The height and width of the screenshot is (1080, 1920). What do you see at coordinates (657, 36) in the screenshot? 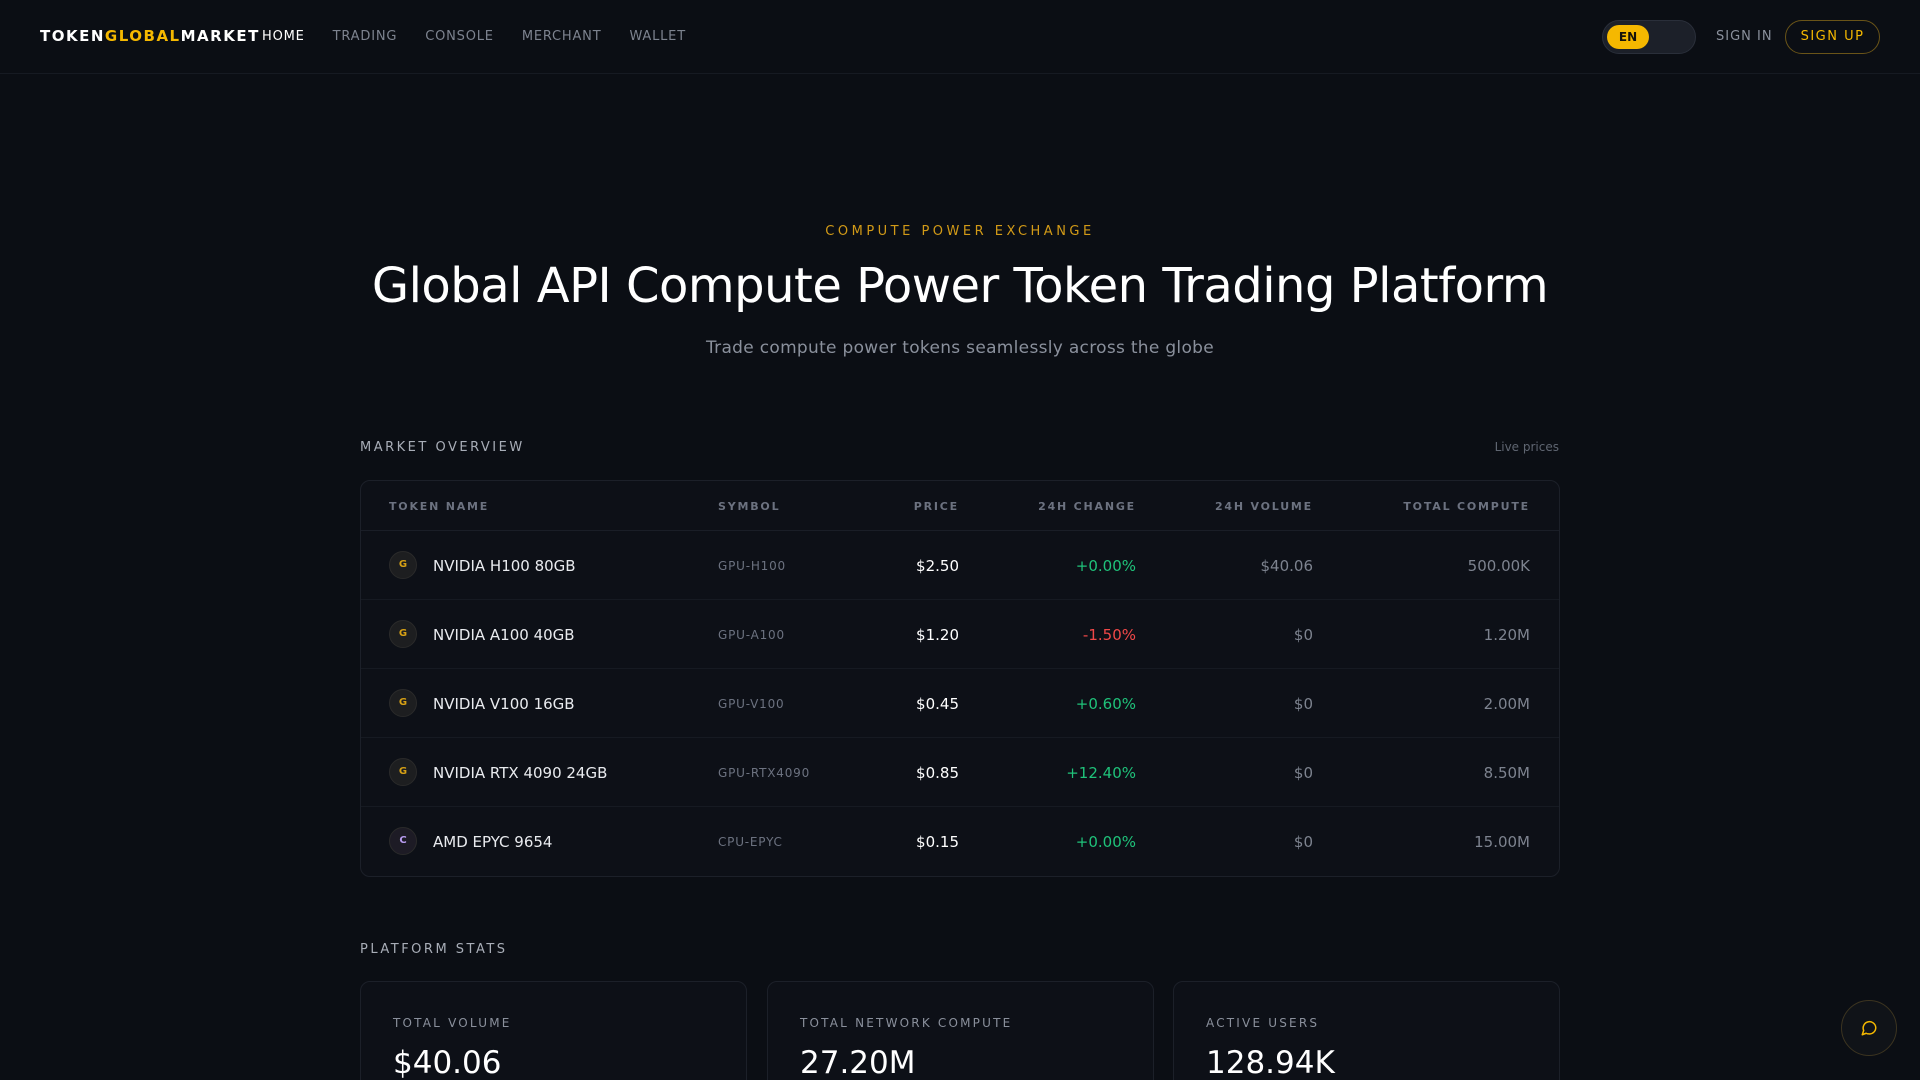
I see `nav-wallet: WALLET` at bounding box center [657, 36].